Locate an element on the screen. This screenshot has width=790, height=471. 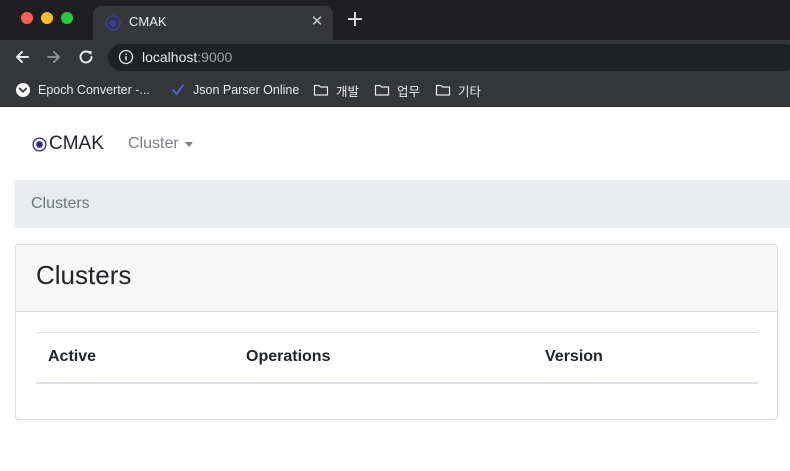
checkmark-icon is located at coordinates (178, 89).